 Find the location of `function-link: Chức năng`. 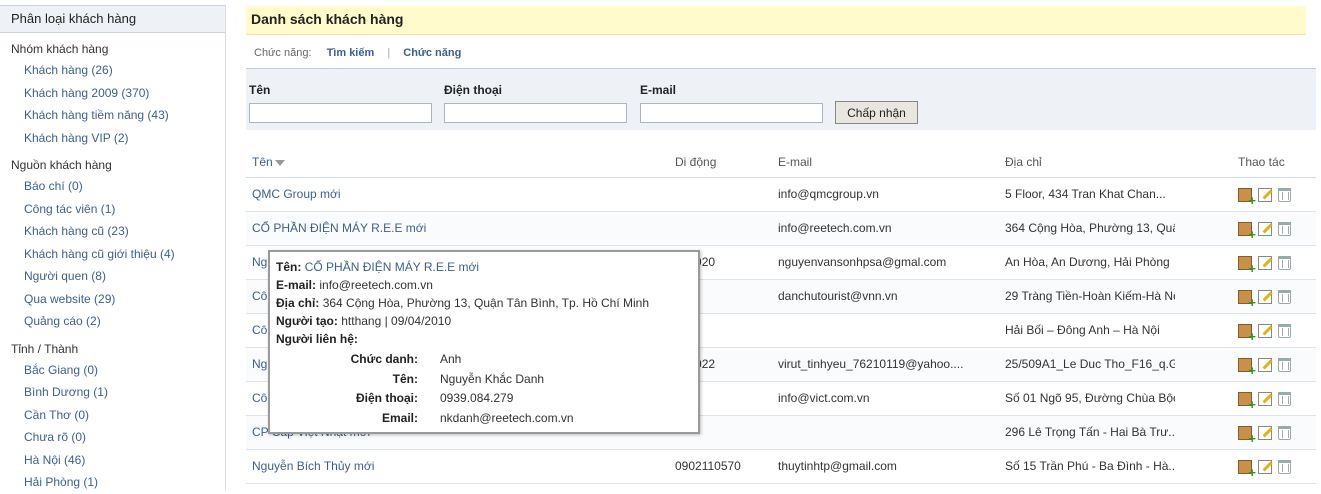

function-link: Chức năng is located at coordinates (432, 53).